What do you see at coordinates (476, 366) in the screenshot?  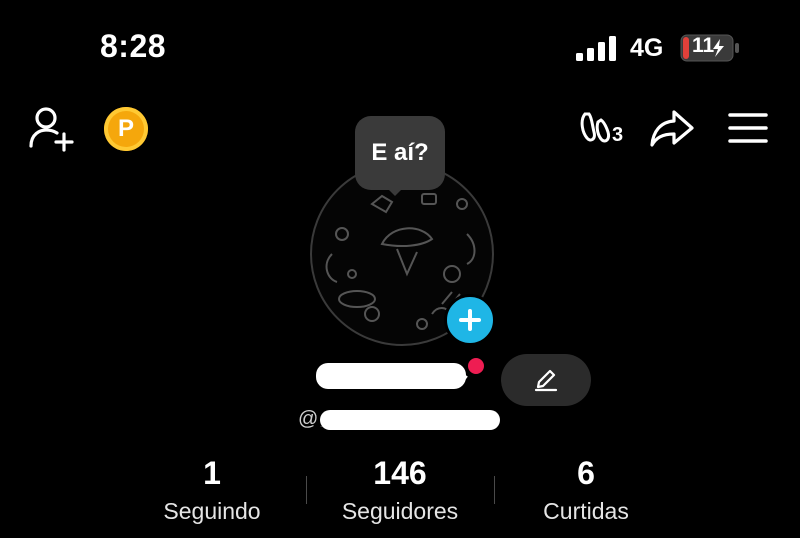 I see `notification-dot` at bounding box center [476, 366].